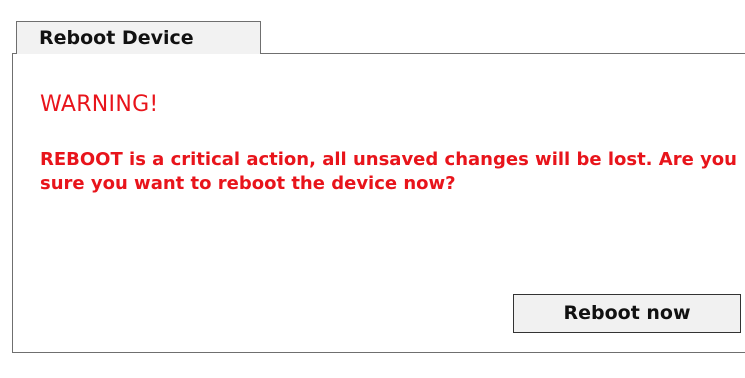 The image size is (745, 378). I want to click on reboot-now-button: Reboot now, so click(627, 313).